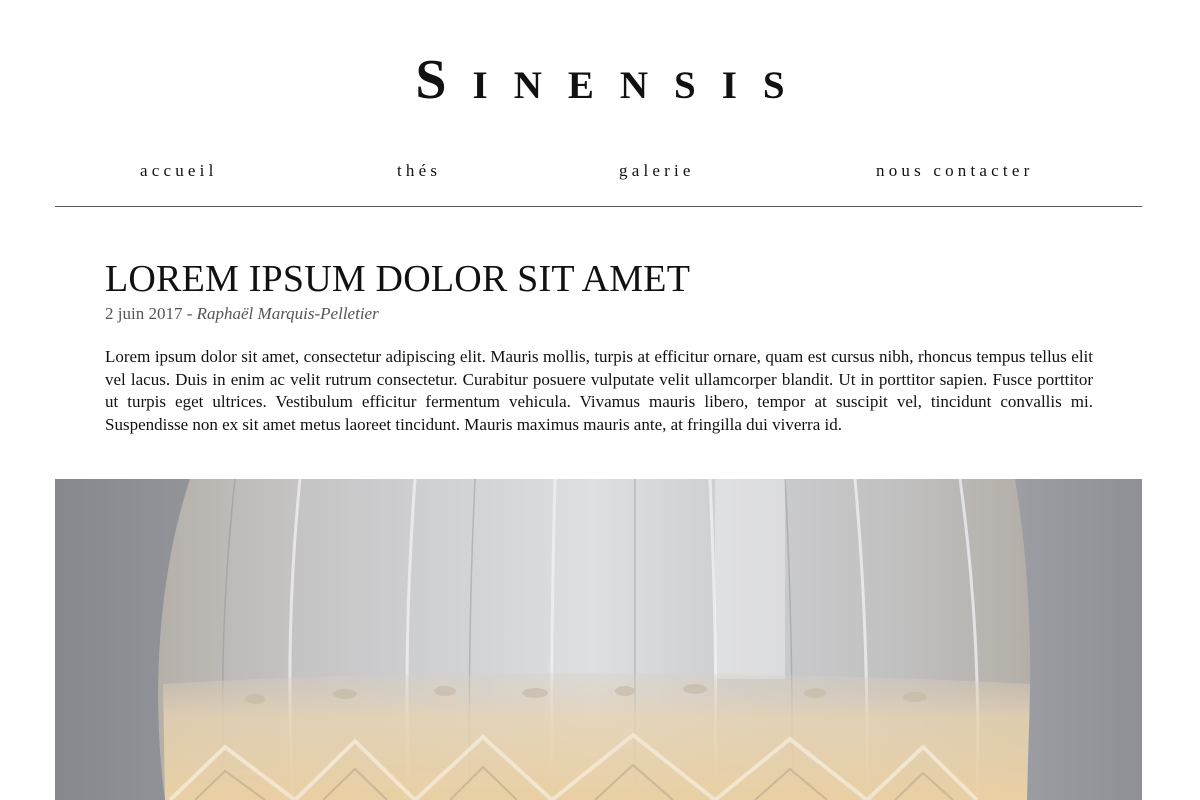  I want to click on article-date: 2 juin 2017, so click(144, 313).